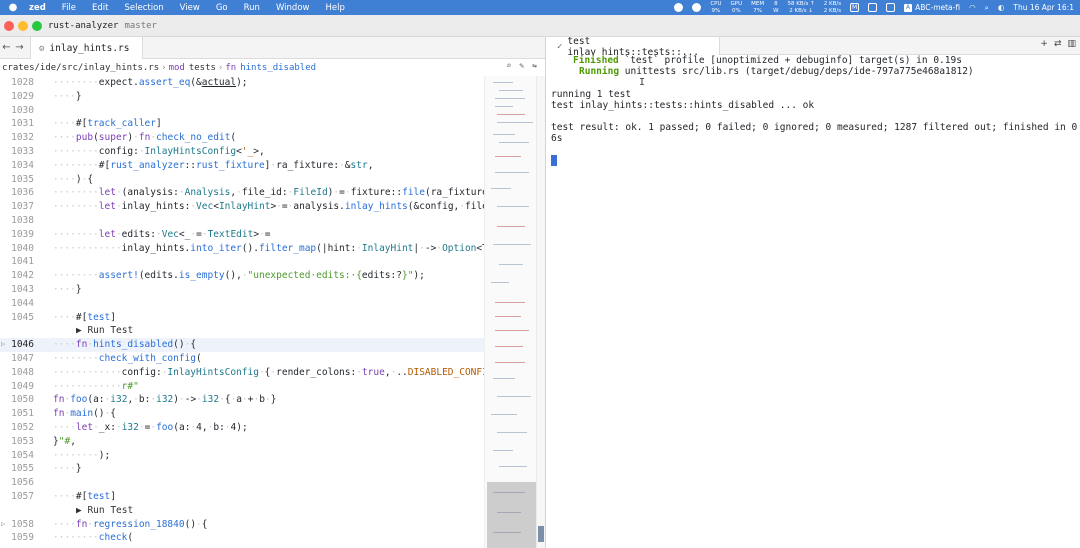  I want to click on code-line: 1052 ····let·_x:·i32·=·foo(a:·4,·b:·4);, so click(242, 428).